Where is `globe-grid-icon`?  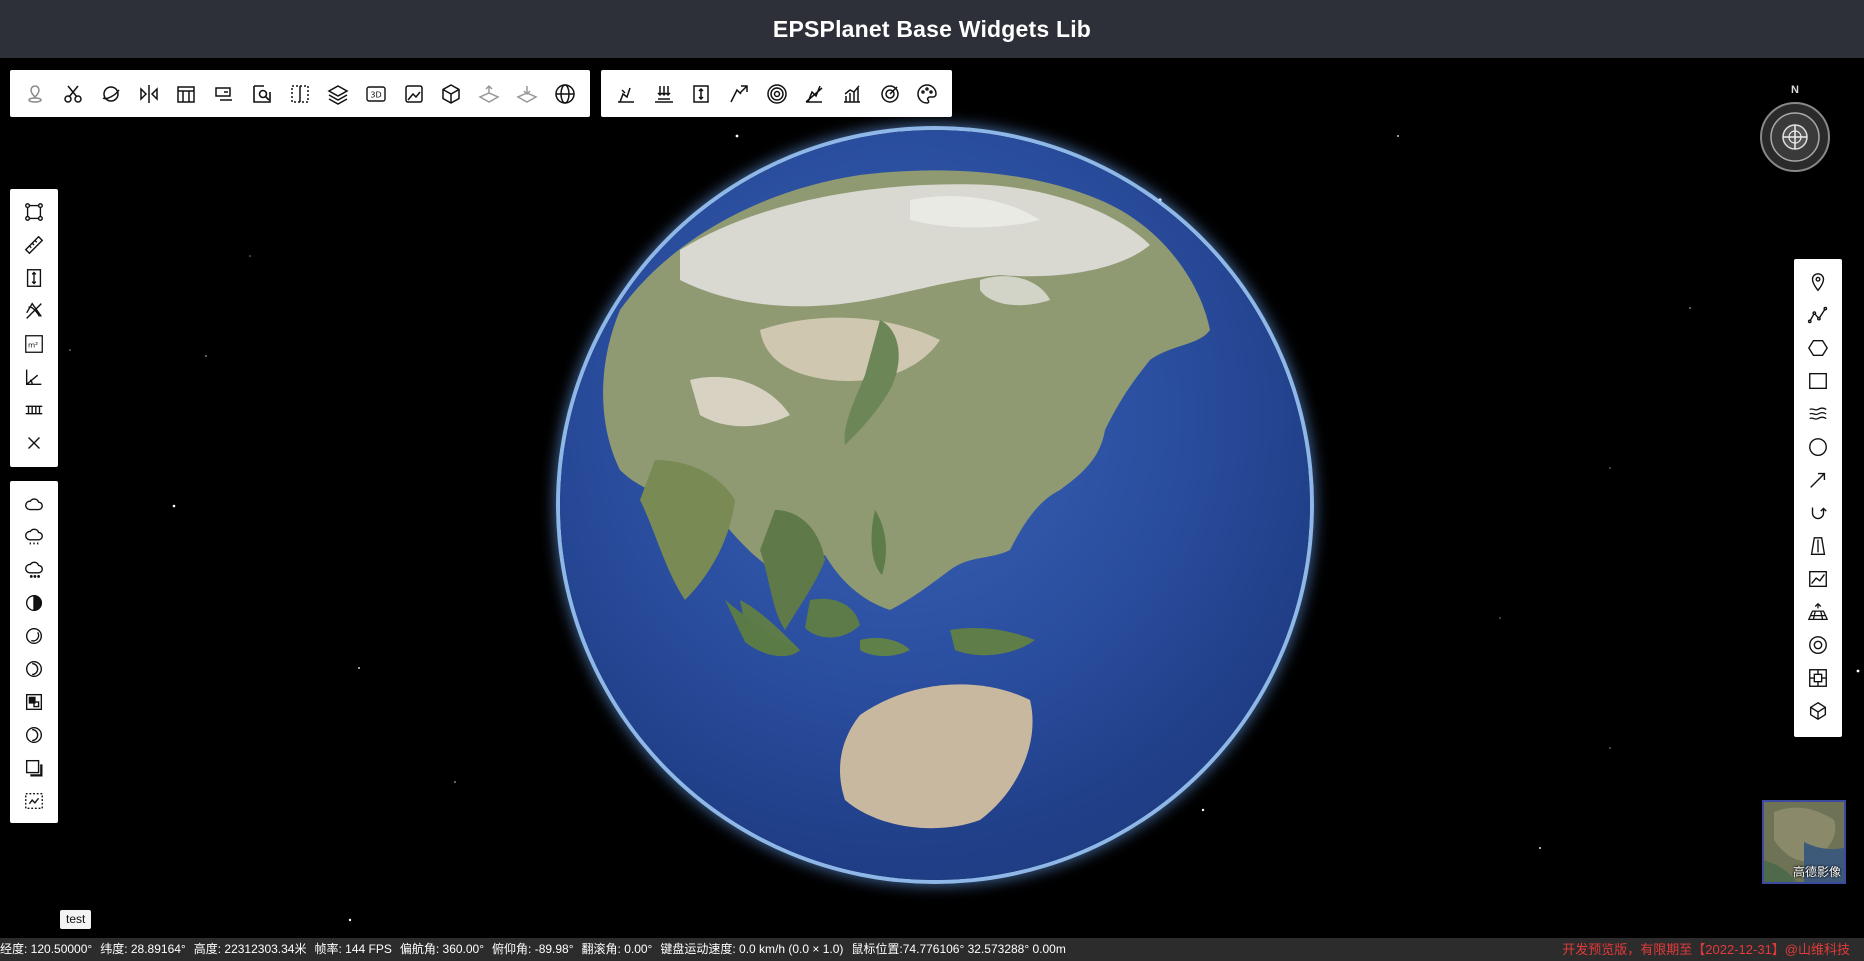 globe-grid-icon is located at coordinates (565, 93).